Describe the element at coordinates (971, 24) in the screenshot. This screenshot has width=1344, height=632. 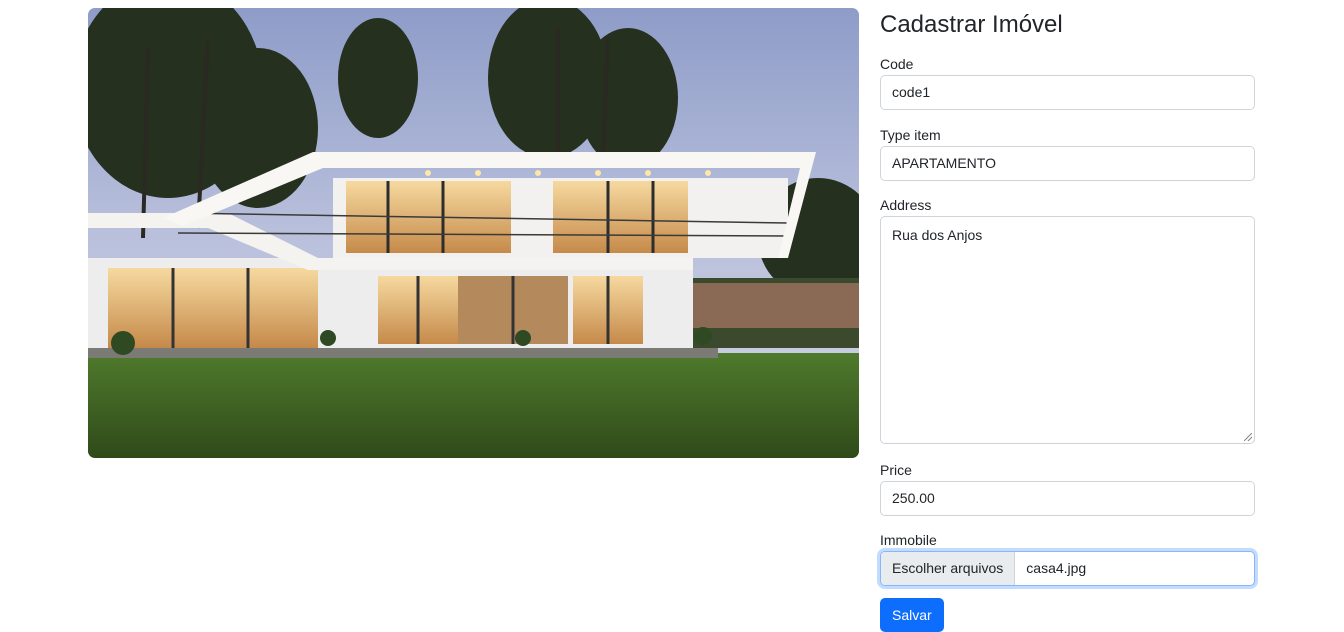
I see `page-title: Cadastrar Imóvel` at that location.